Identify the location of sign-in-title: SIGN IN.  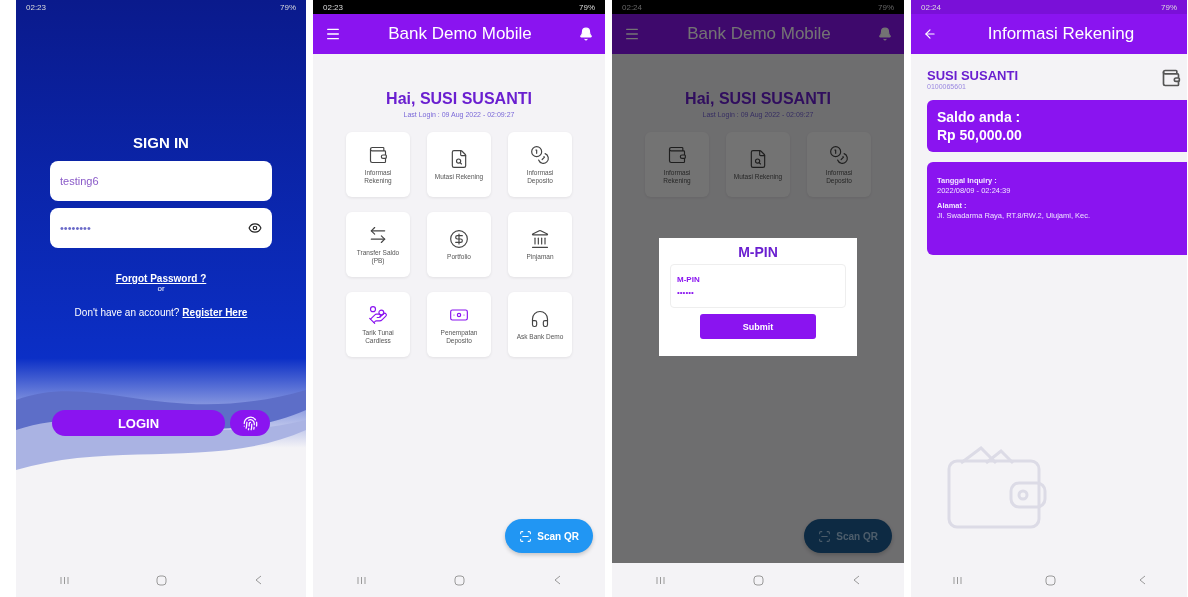
(161, 142).